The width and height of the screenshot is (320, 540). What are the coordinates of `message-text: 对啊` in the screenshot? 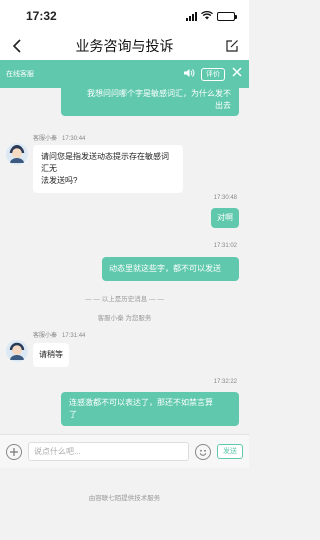 It's located at (225, 217).